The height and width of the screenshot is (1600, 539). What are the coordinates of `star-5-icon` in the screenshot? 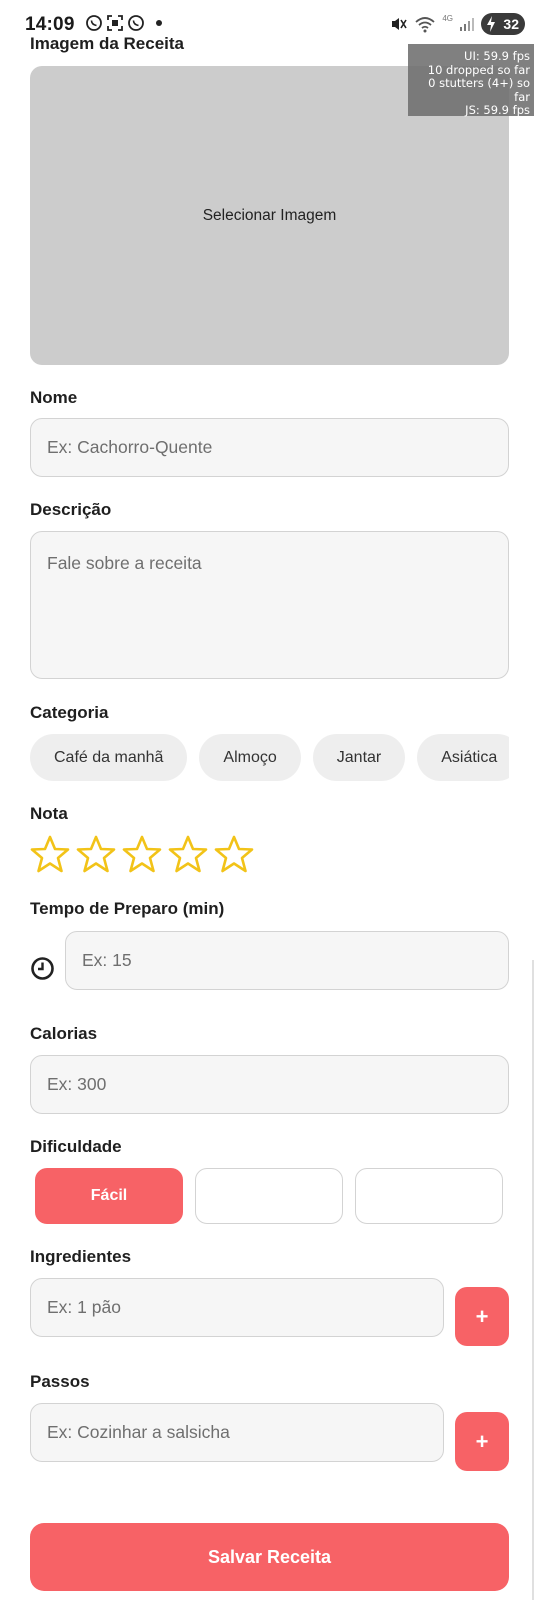 It's located at (234, 854).